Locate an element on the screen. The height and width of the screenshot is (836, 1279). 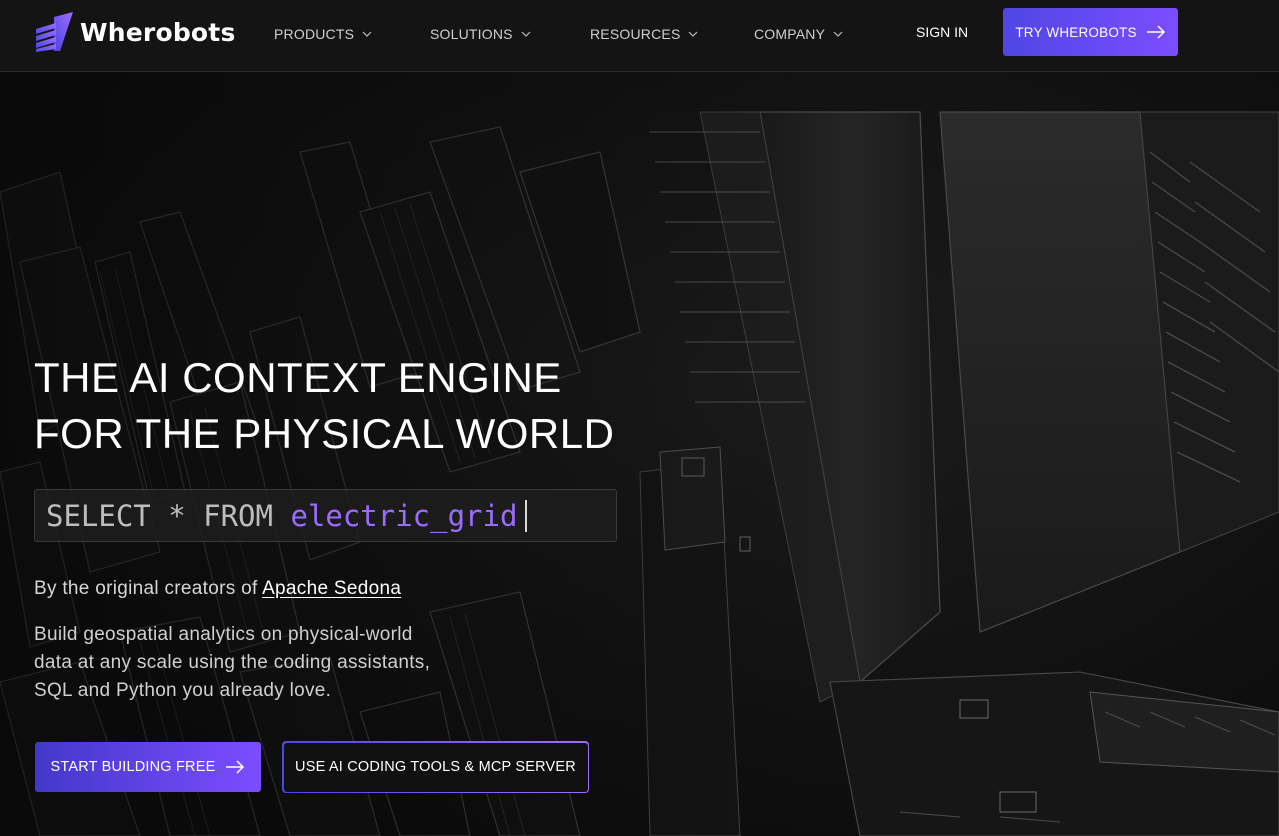
try-wherobots-label: TRY WHEROBOTS is located at coordinates (1076, 32).